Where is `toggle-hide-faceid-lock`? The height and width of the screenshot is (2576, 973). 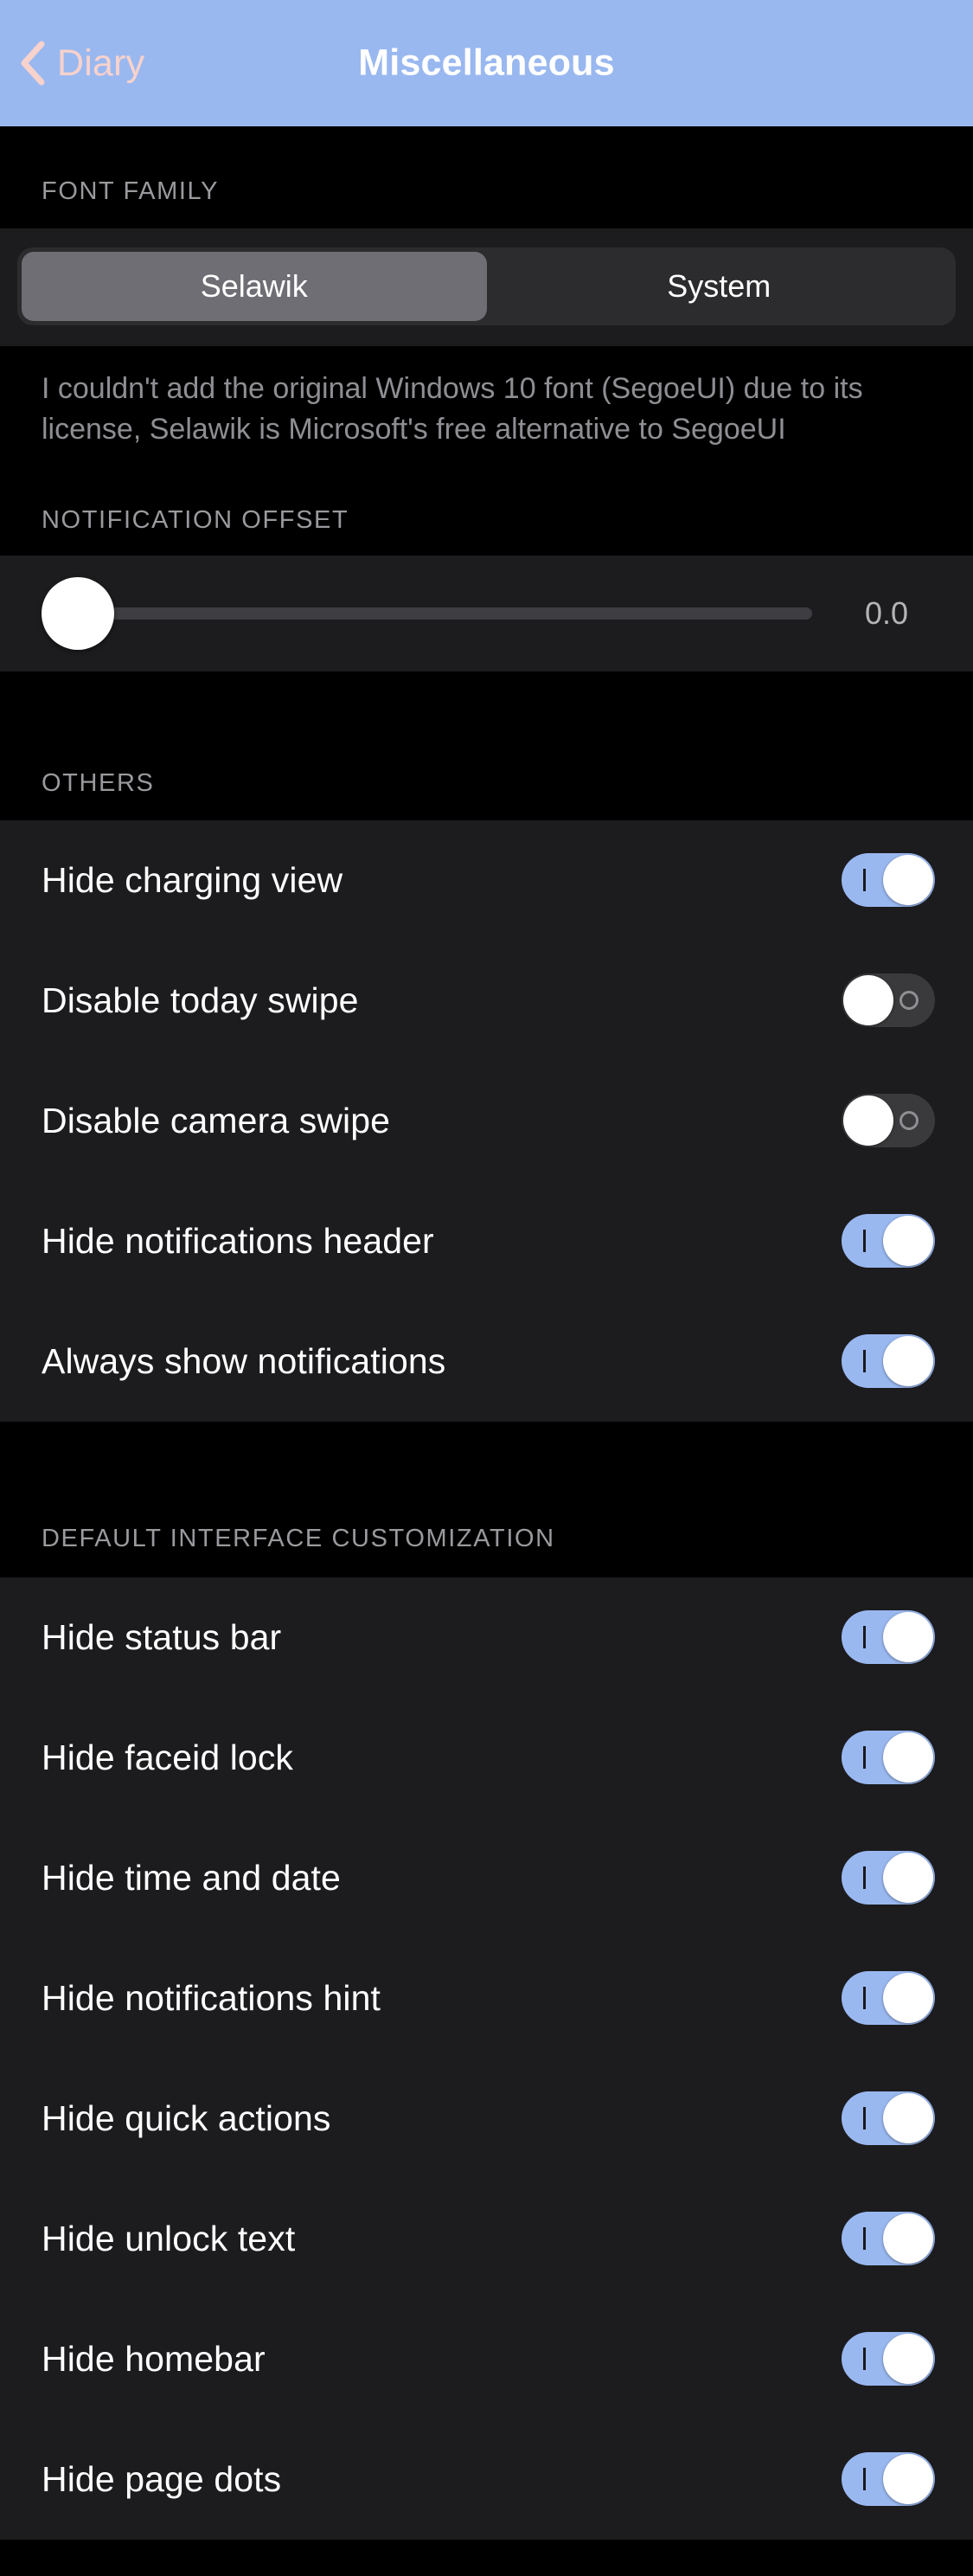
toggle-hide-faceid-lock is located at coordinates (889, 1758).